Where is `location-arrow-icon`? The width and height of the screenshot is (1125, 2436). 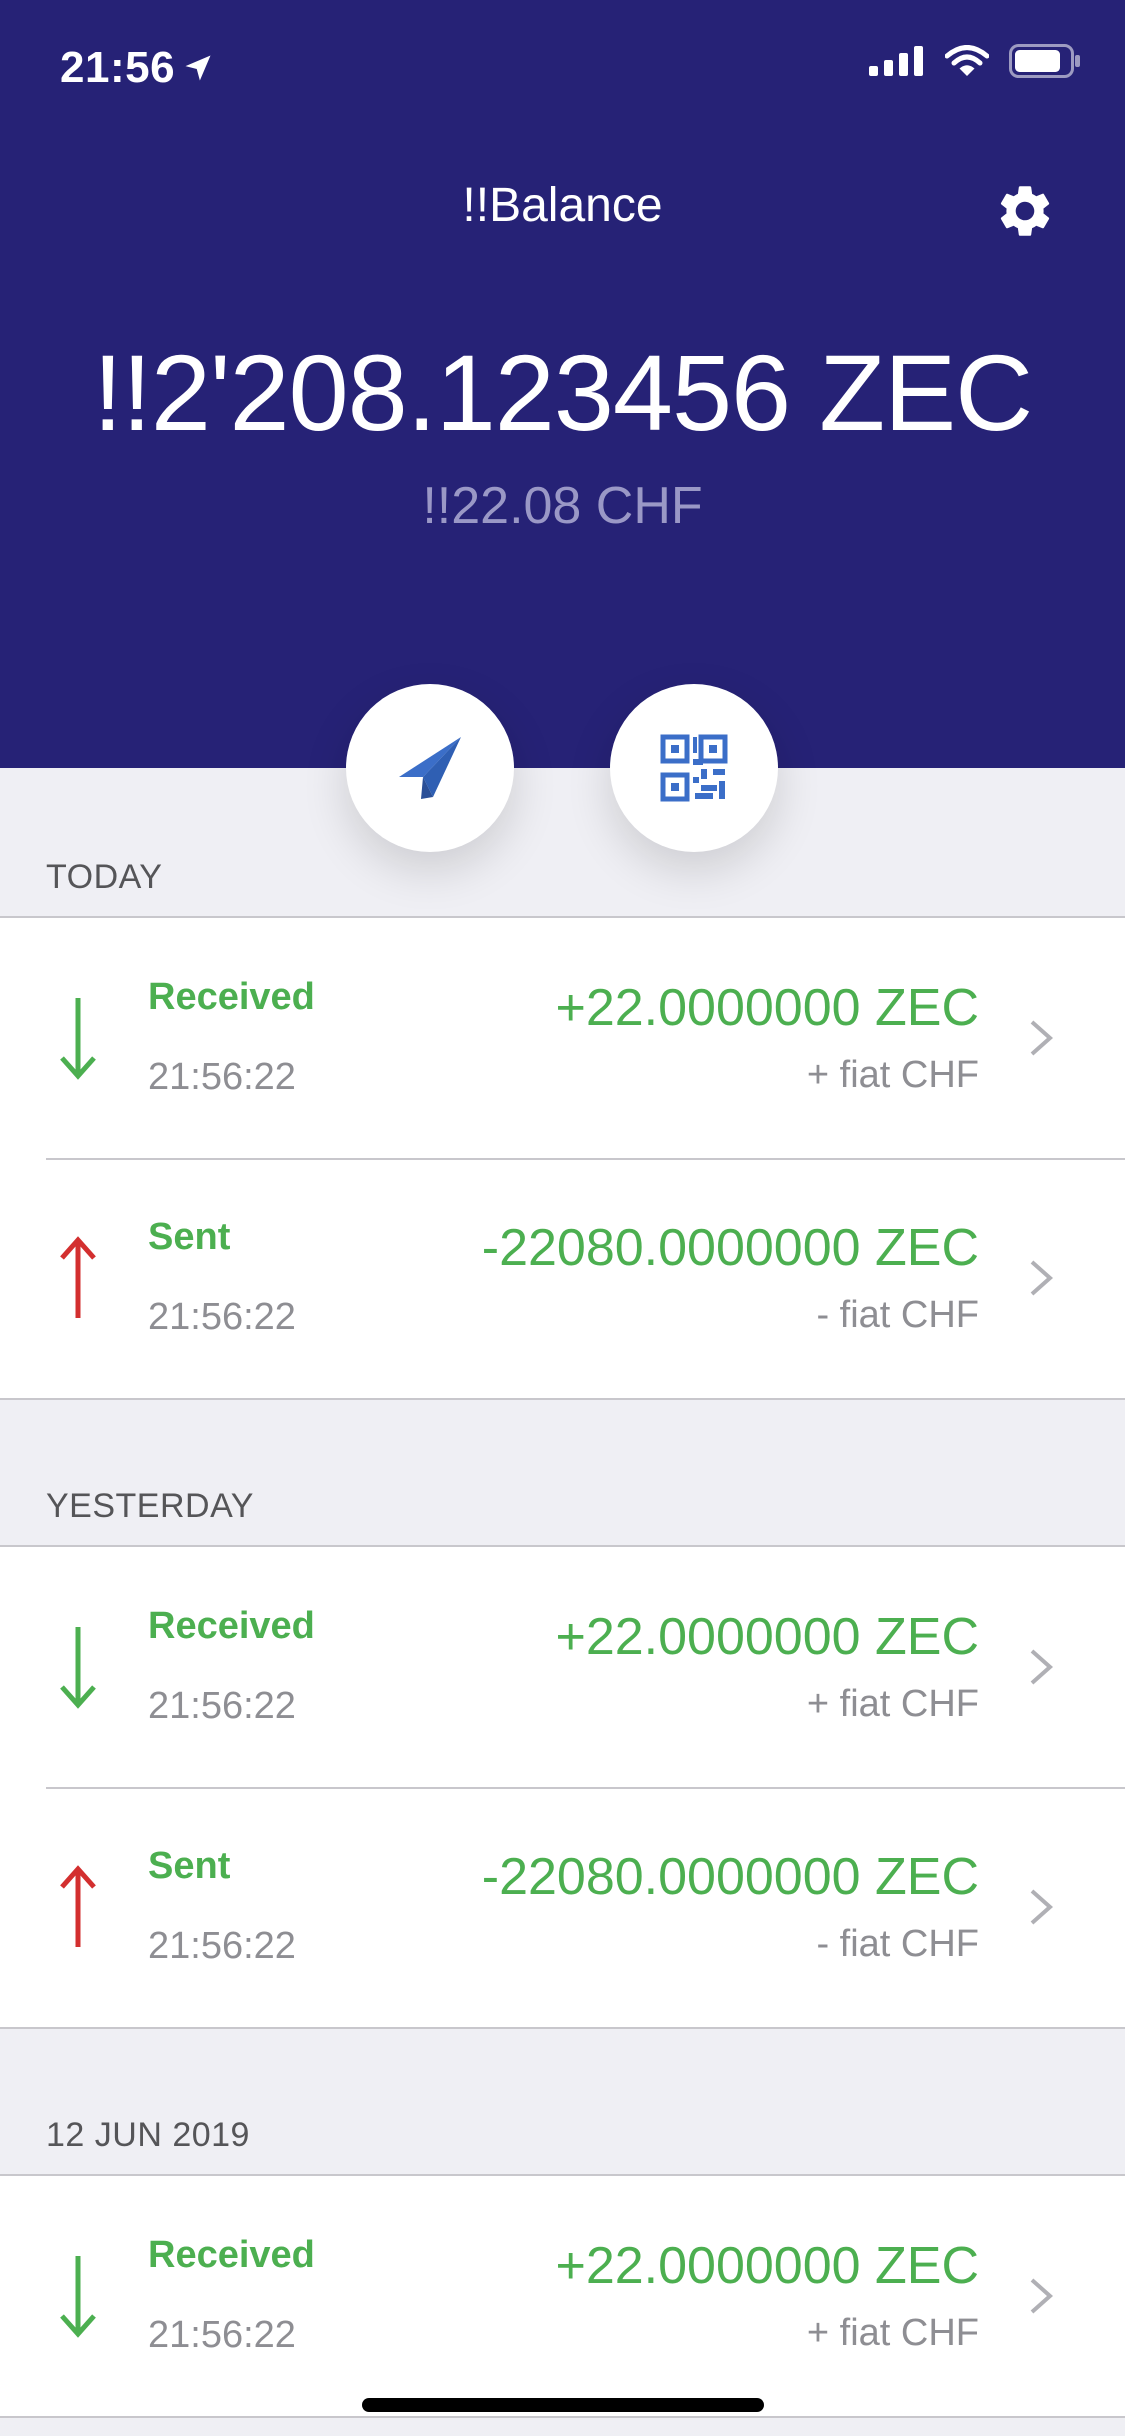 location-arrow-icon is located at coordinates (198, 68).